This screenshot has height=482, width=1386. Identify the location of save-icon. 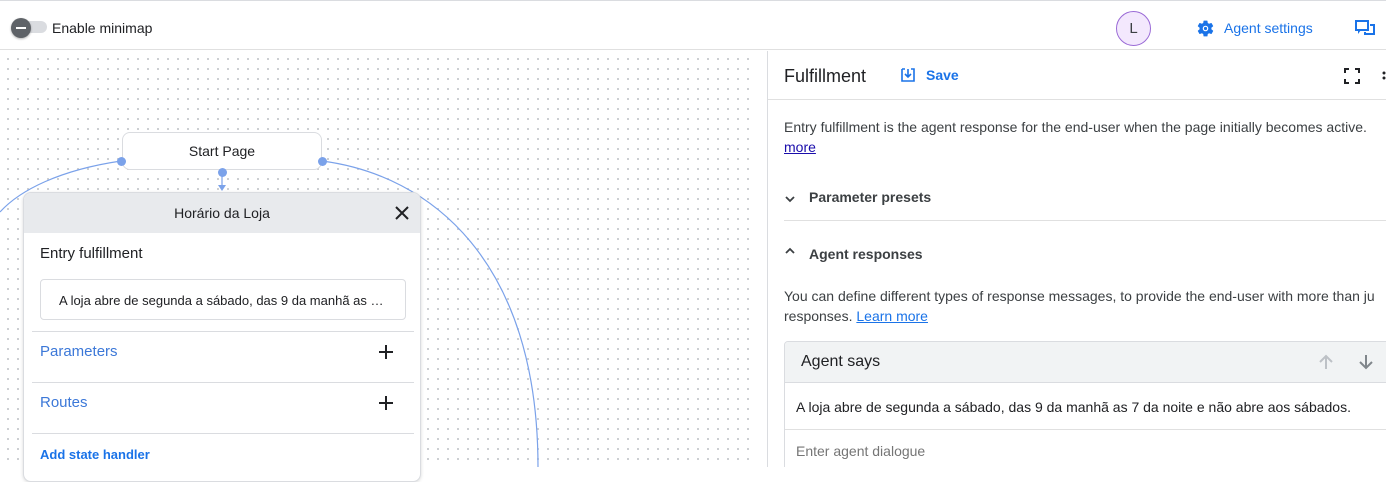
(908, 75).